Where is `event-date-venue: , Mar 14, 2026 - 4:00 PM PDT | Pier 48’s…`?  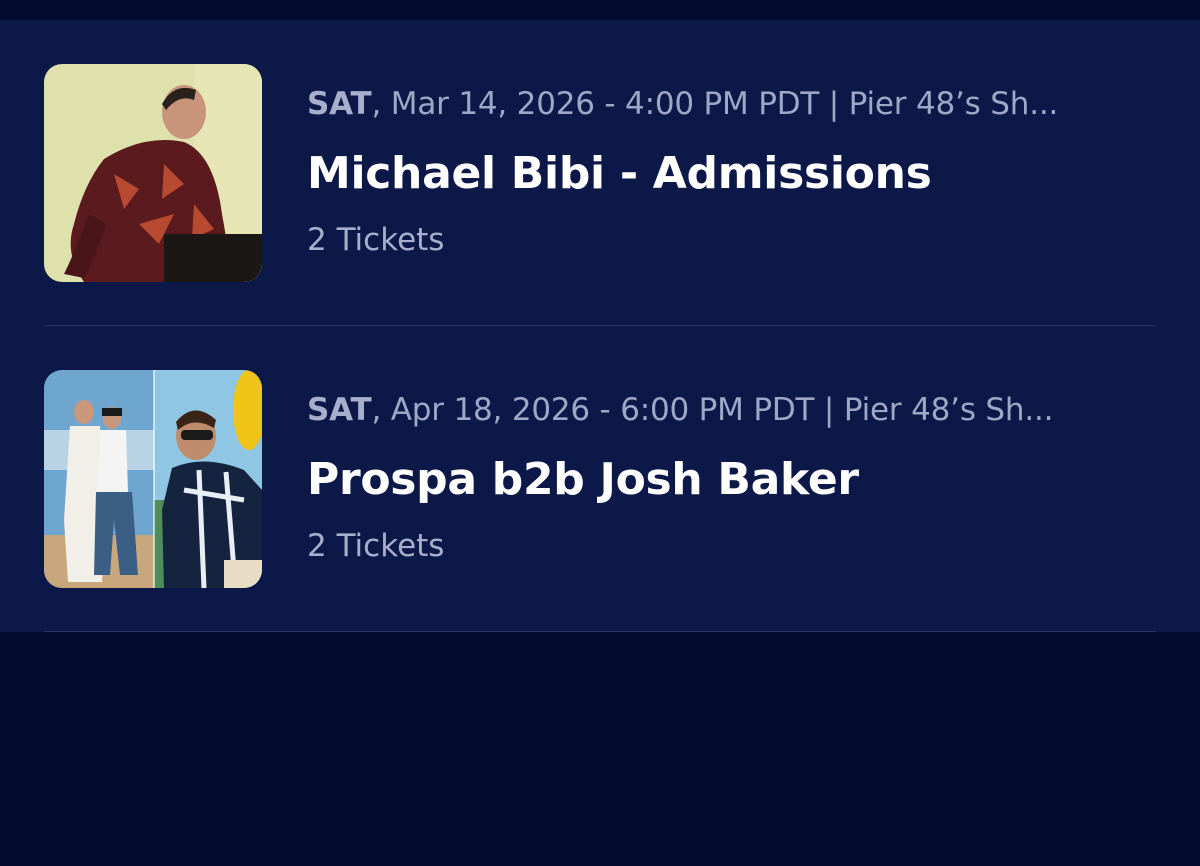 event-date-venue: , Mar 14, 2026 - 4:00 PM PDT | Pier 48’s… is located at coordinates (715, 104).